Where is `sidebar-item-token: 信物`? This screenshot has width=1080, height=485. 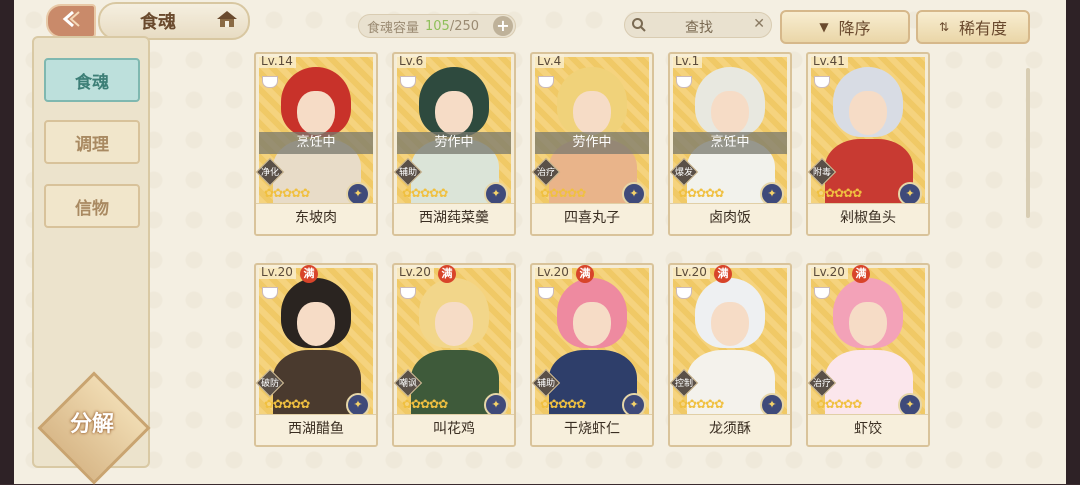
sidebar-item-token: 信物 is located at coordinates (92, 206).